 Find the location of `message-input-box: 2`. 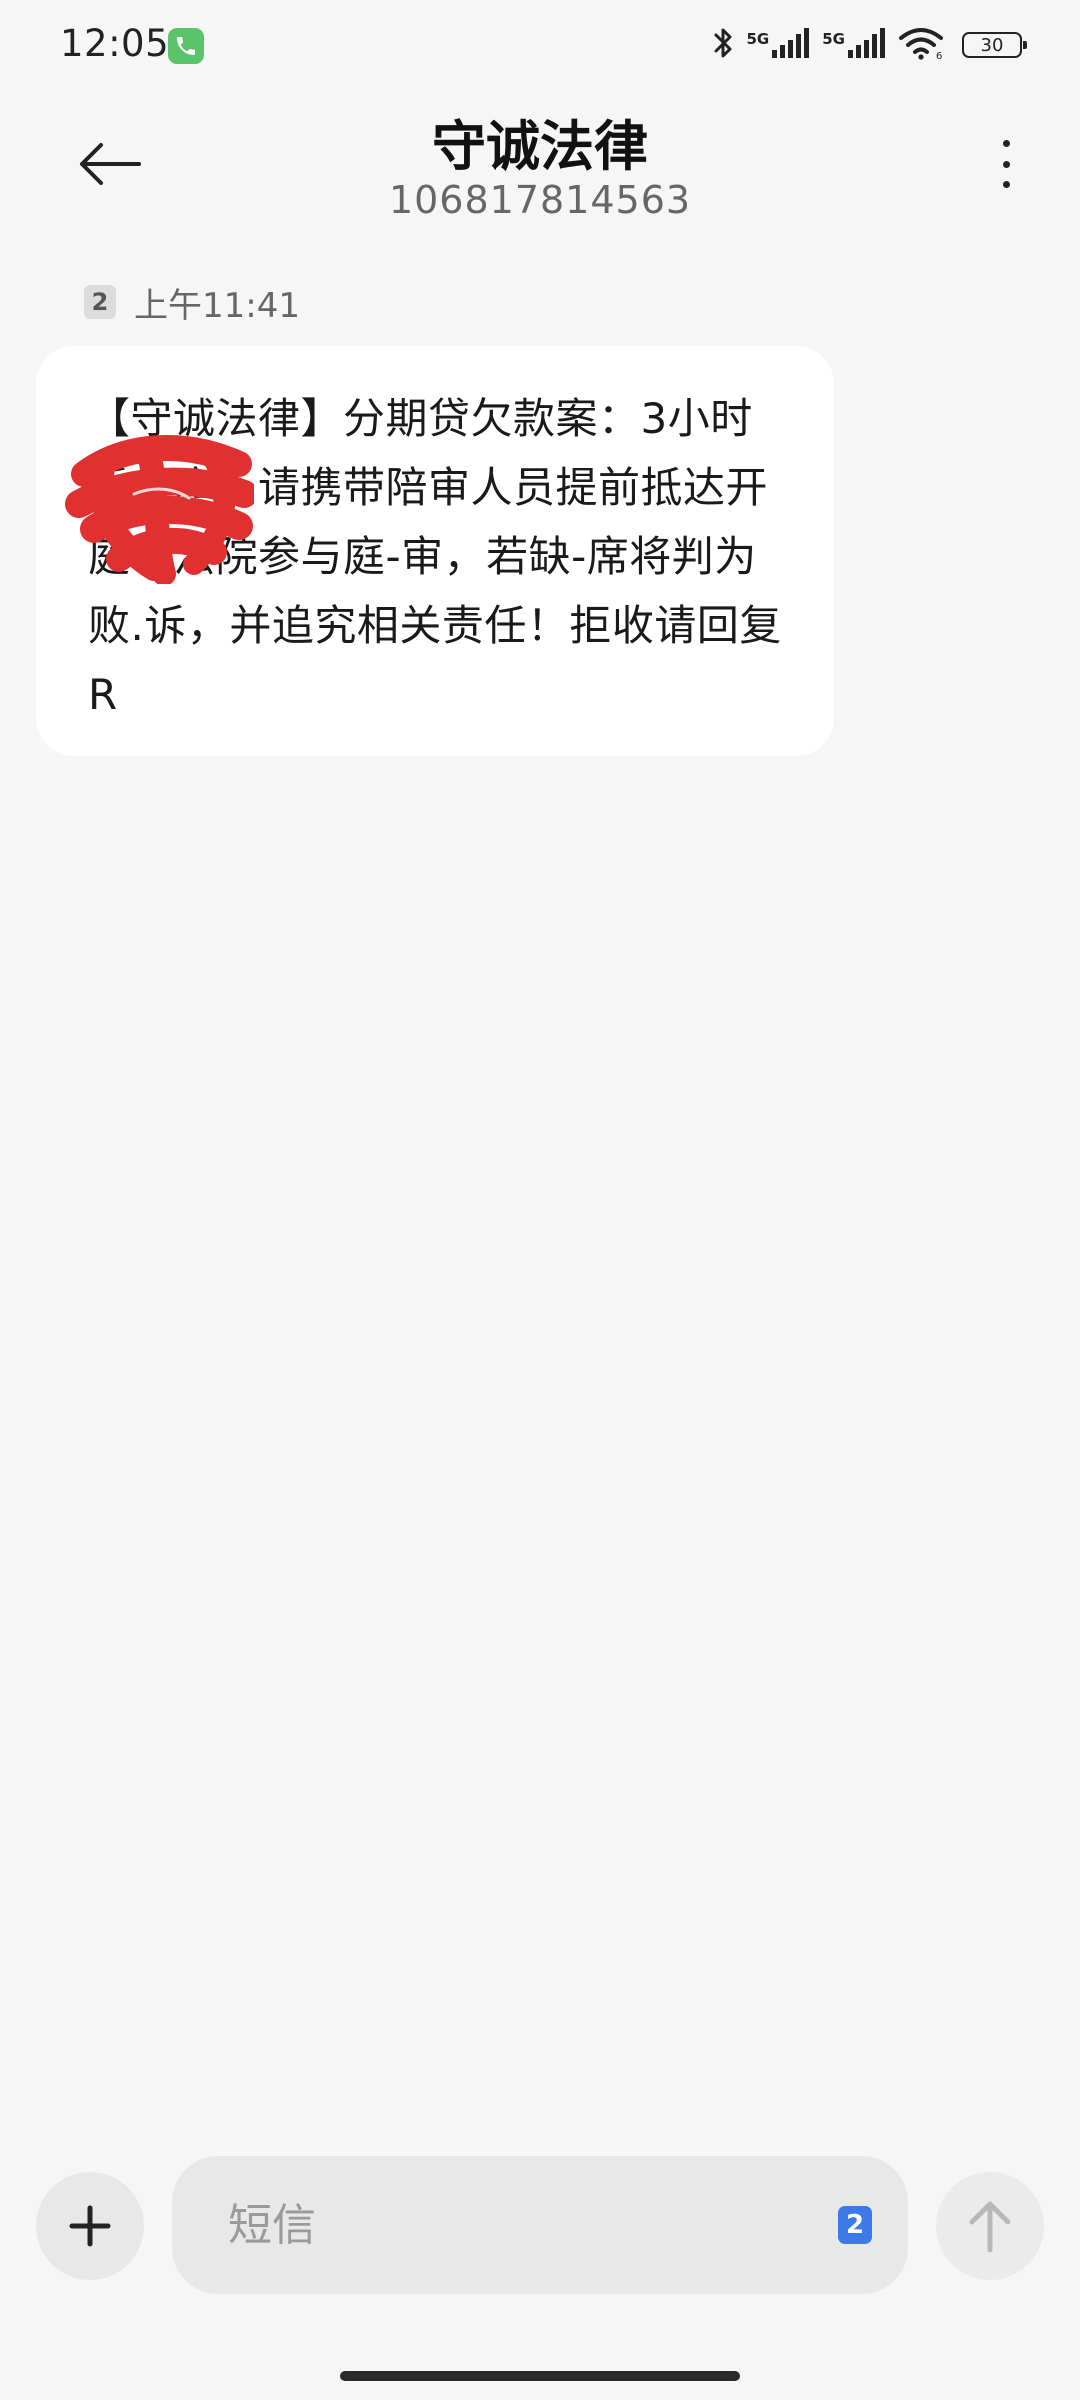

message-input-box: 2 is located at coordinates (540, 2225).